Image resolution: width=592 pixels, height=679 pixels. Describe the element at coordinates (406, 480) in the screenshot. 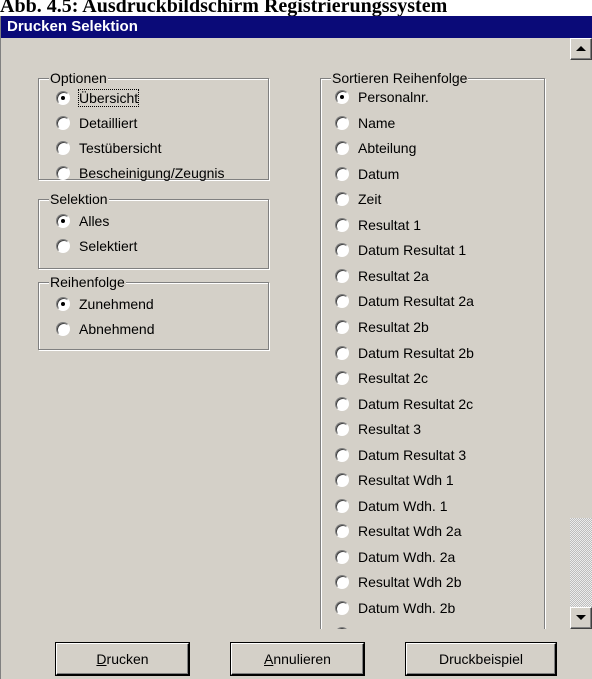

I see `sortieren-option-label: Resultat Wdh 1` at that location.